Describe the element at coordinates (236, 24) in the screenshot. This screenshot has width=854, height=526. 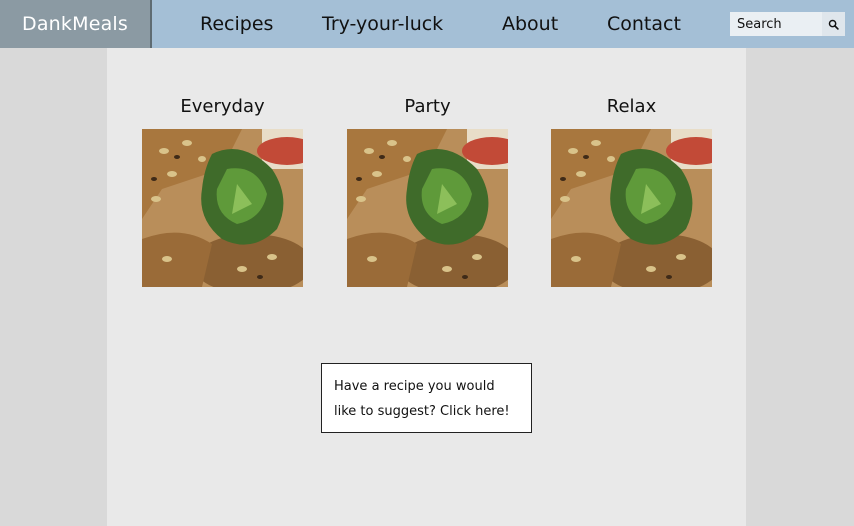
I see `nav-recipes: Recipes` at that location.